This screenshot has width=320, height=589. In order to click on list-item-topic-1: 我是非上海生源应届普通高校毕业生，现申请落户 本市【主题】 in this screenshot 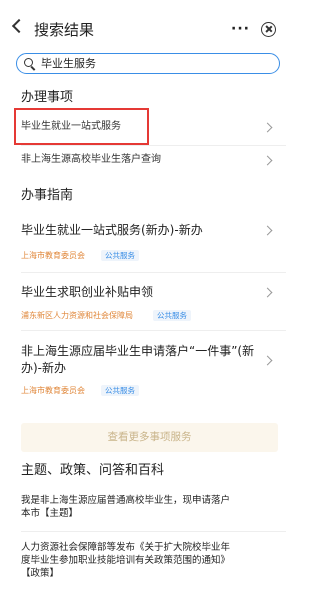, I will do `click(143, 507)`.